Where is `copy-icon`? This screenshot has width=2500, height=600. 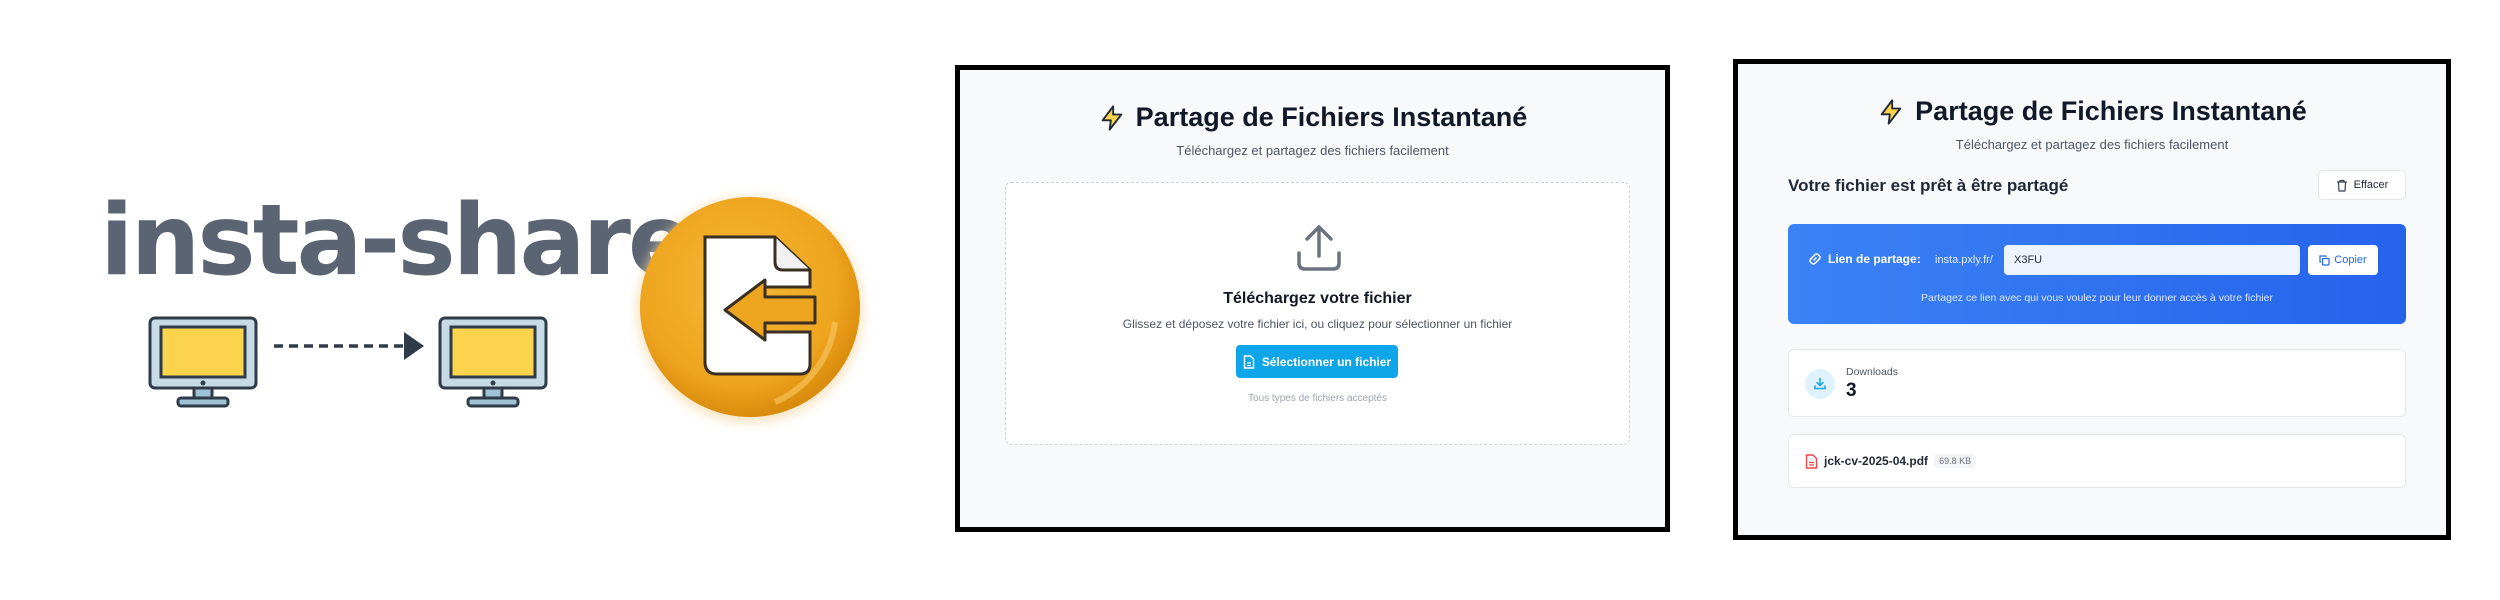 copy-icon is located at coordinates (2324, 260).